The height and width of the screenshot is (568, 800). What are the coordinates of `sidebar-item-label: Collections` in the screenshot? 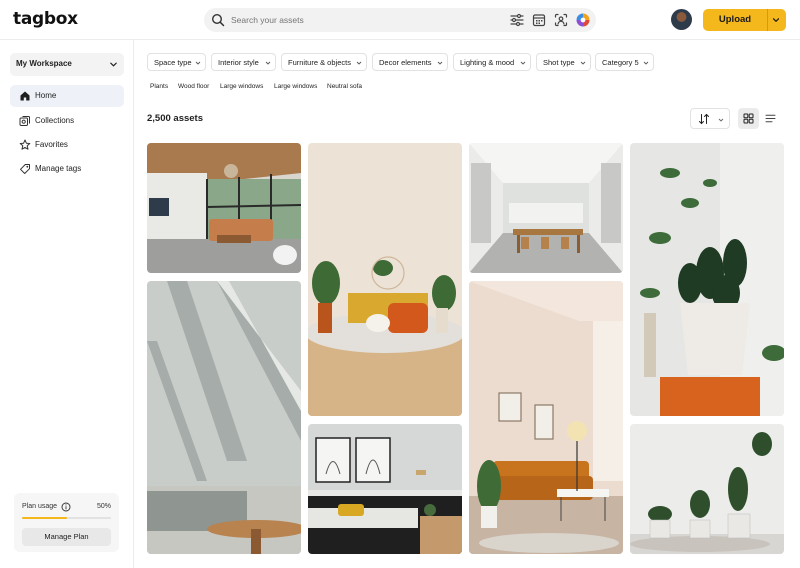 It's located at (55, 120).